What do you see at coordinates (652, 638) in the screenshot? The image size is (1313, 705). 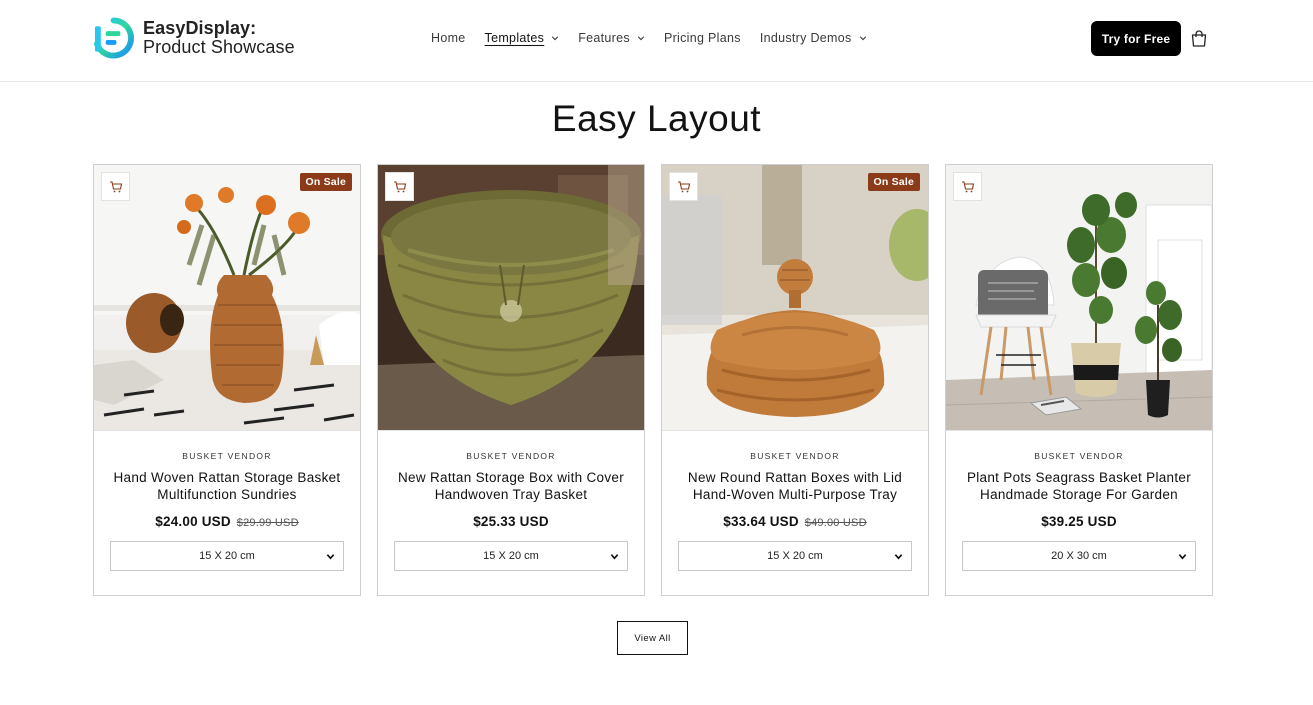 I see `view-all-button: View All` at bounding box center [652, 638].